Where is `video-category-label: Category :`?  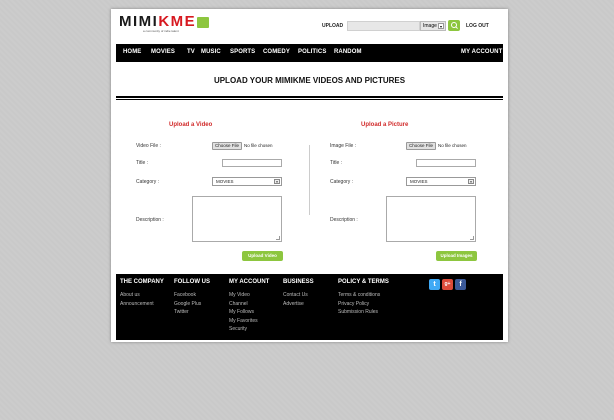 video-category-label: Category : is located at coordinates (148, 182).